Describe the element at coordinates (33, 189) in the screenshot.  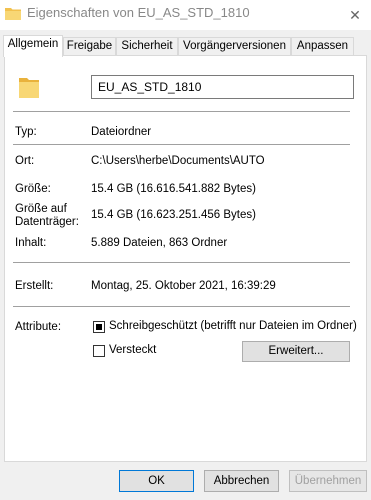
I see `size-label: Größe:` at that location.